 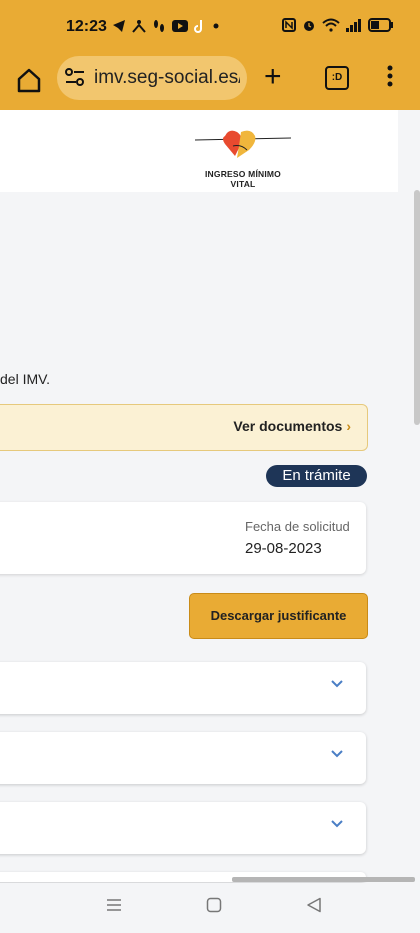 I want to click on imv-logo: INGRESO MÍNIMO VITAL, so click(x=243, y=157).